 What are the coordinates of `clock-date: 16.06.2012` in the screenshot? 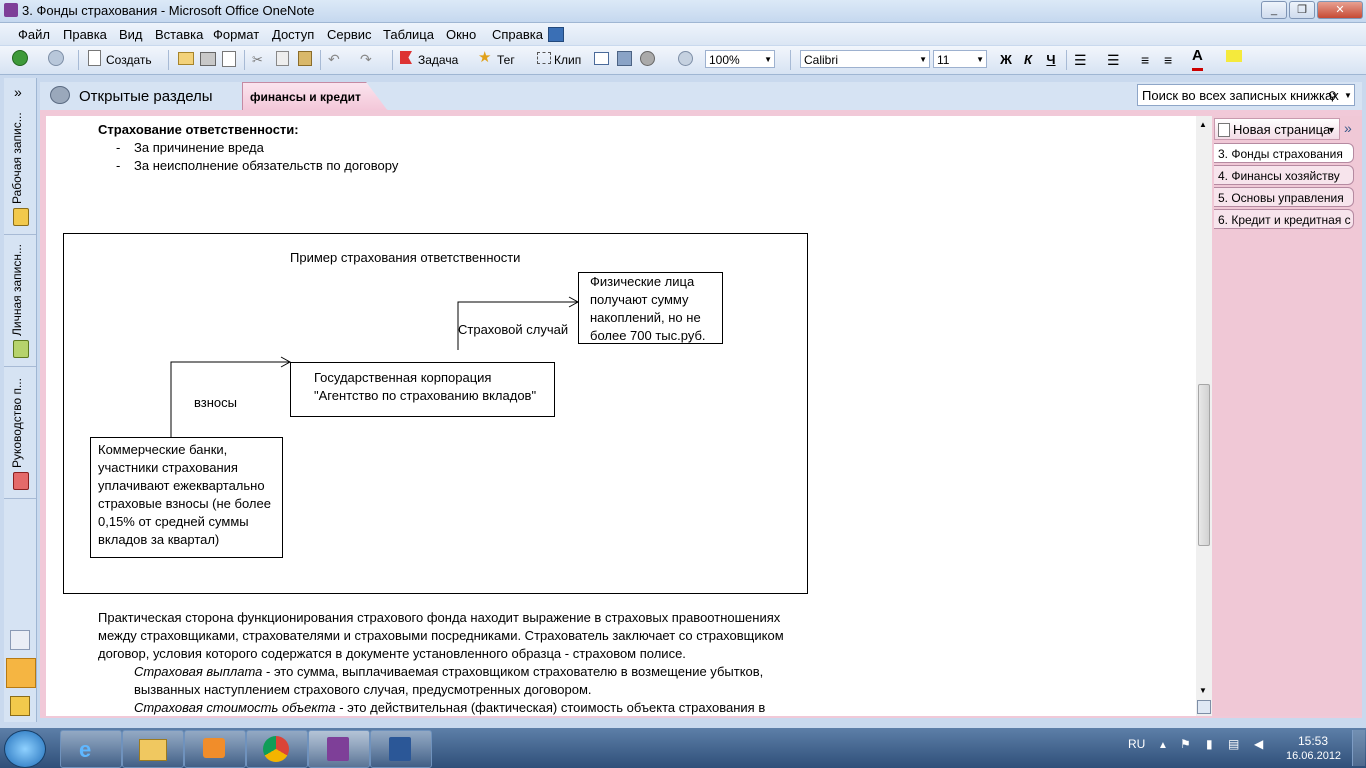 It's located at (1313, 756).